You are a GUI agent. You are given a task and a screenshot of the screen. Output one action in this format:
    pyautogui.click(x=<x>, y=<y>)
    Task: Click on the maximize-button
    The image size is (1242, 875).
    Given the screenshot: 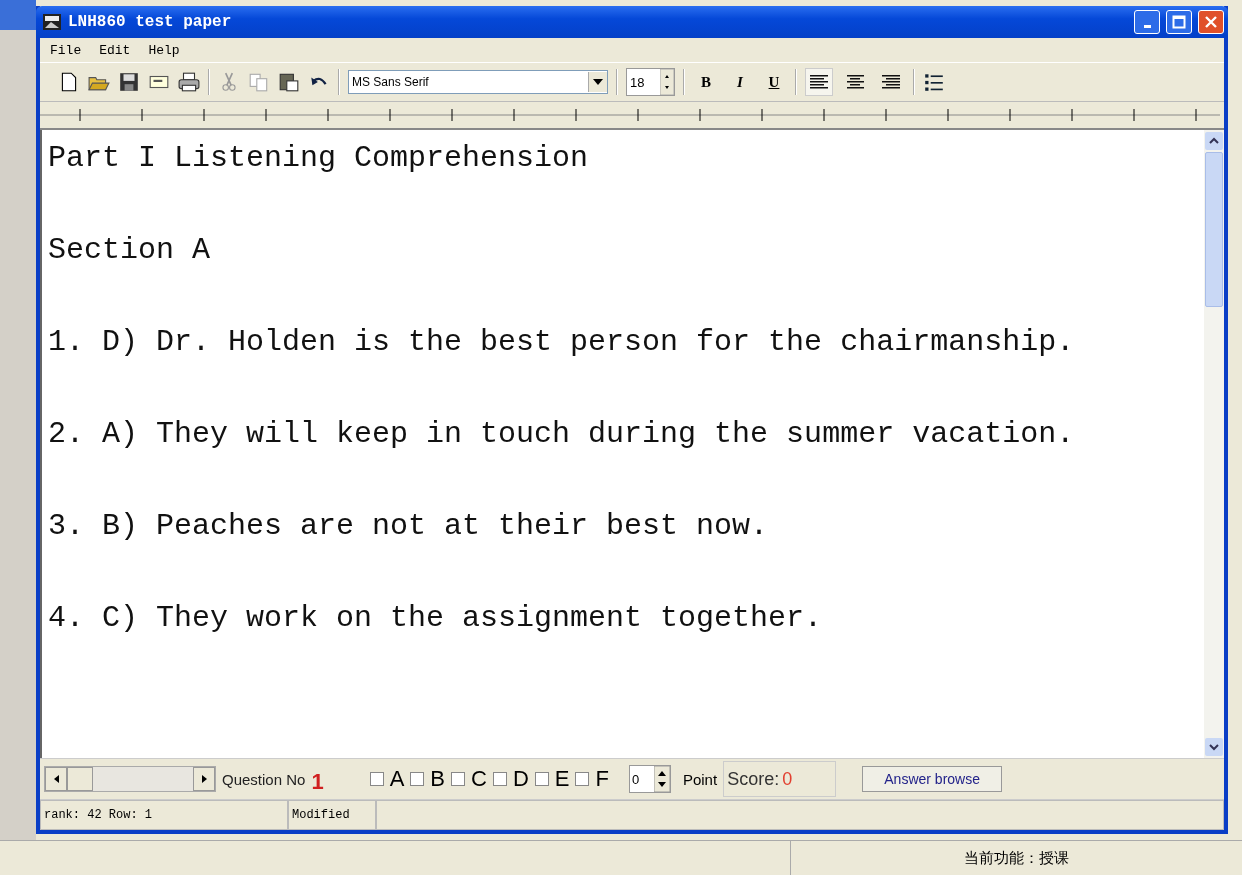 What is the action you would take?
    pyautogui.click(x=1179, y=22)
    